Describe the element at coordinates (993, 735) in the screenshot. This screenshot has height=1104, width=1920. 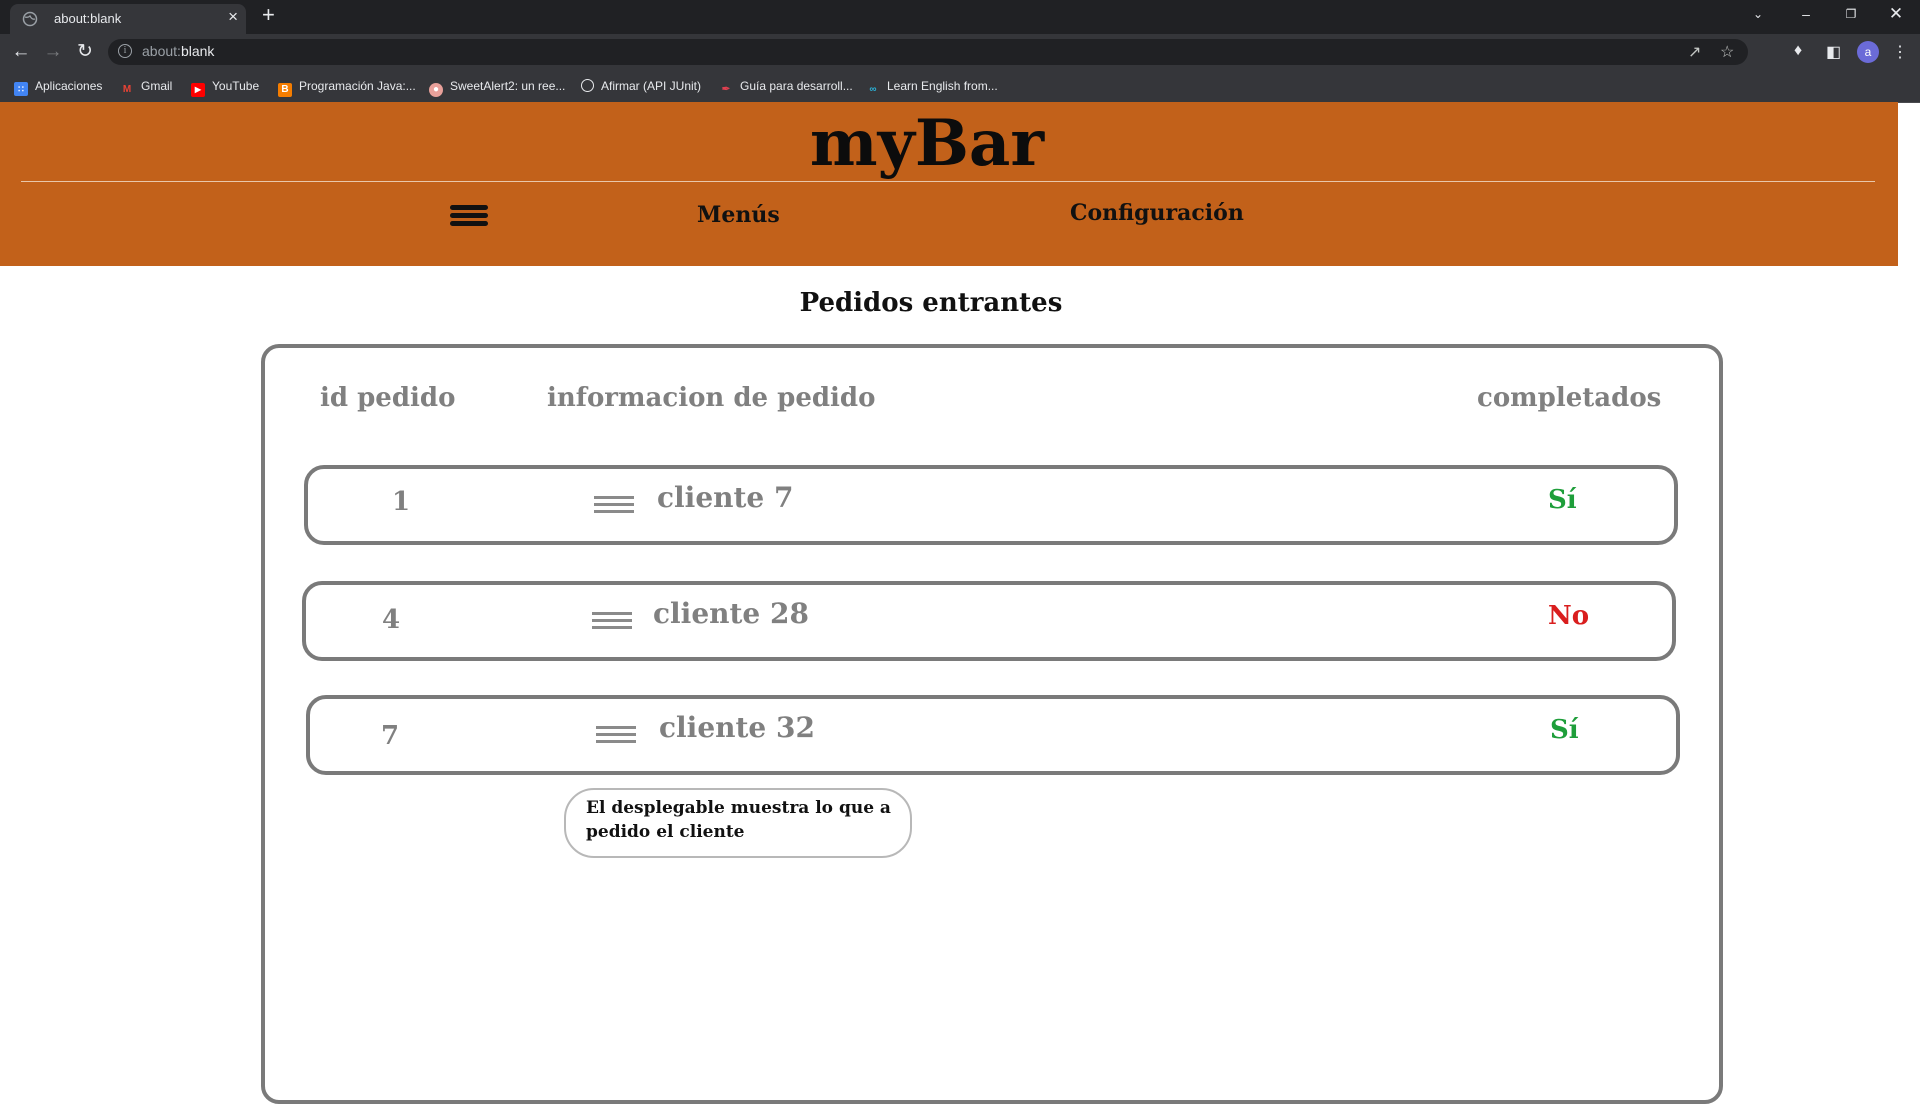
I see `order-row: 7 cliente 32 Sí` at that location.